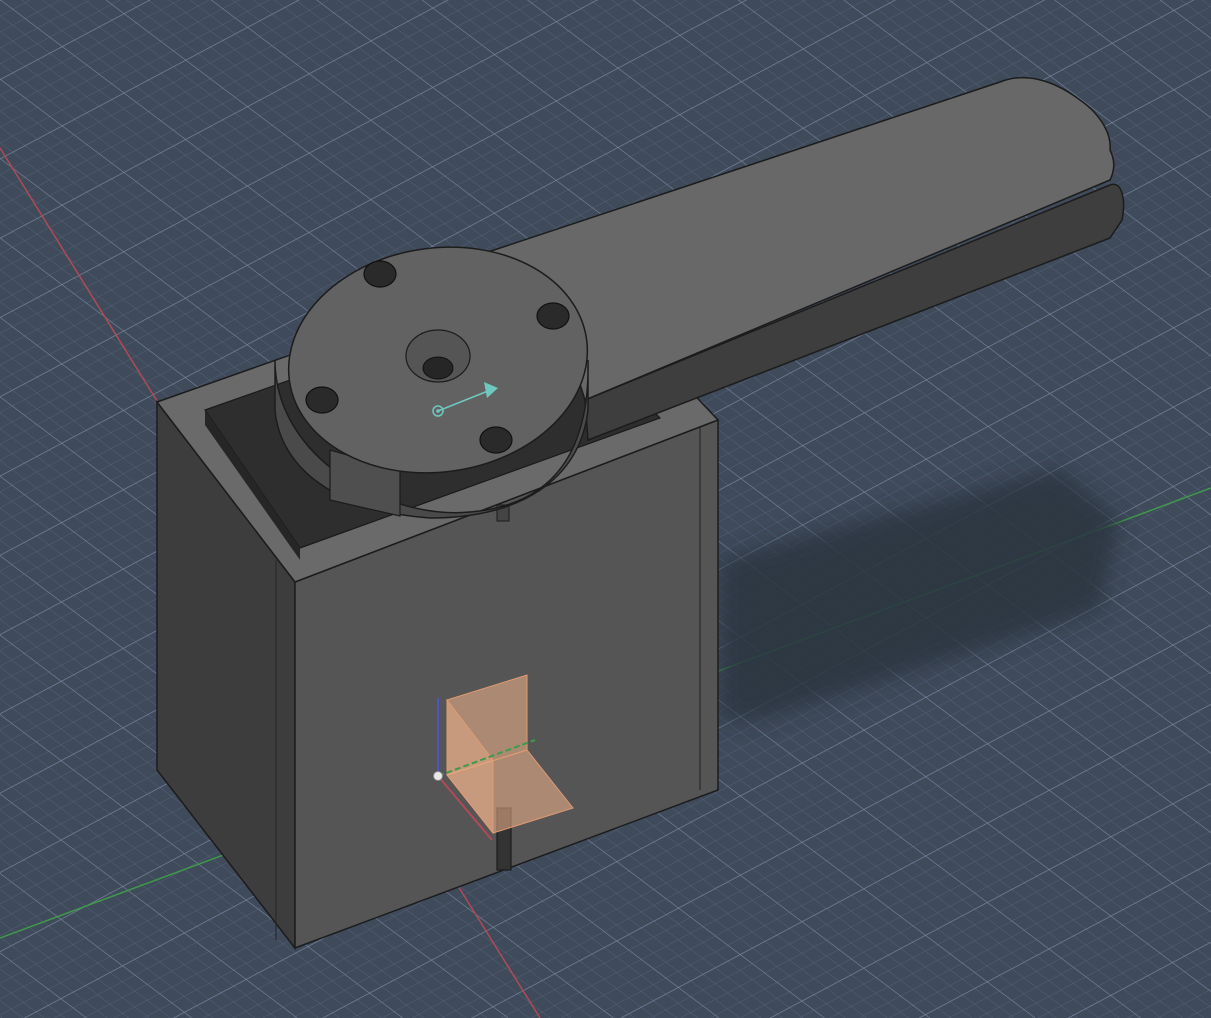  What do you see at coordinates (438, 776) in the screenshot?
I see `origin-point` at bounding box center [438, 776].